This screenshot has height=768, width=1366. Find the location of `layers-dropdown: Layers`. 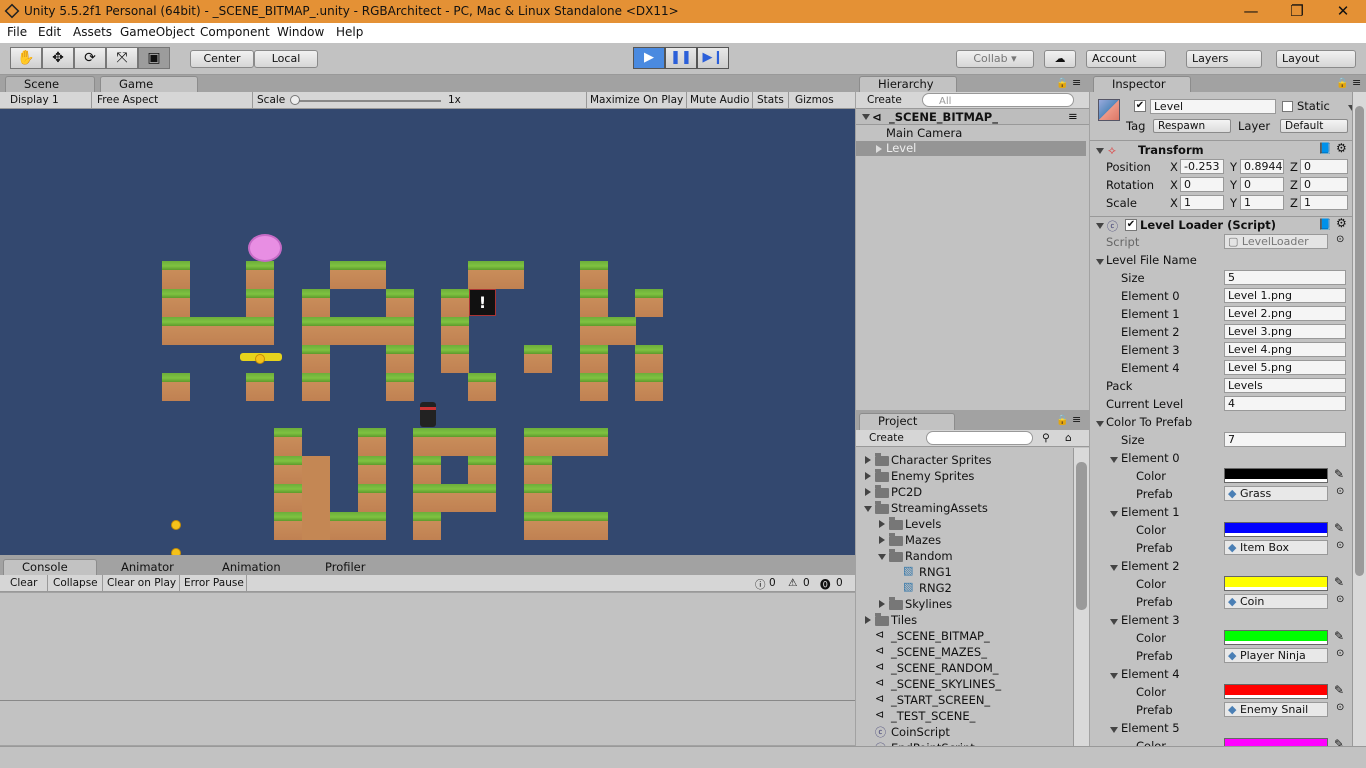

layers-dropdown: Layers is located at coordinates (1224, 59).